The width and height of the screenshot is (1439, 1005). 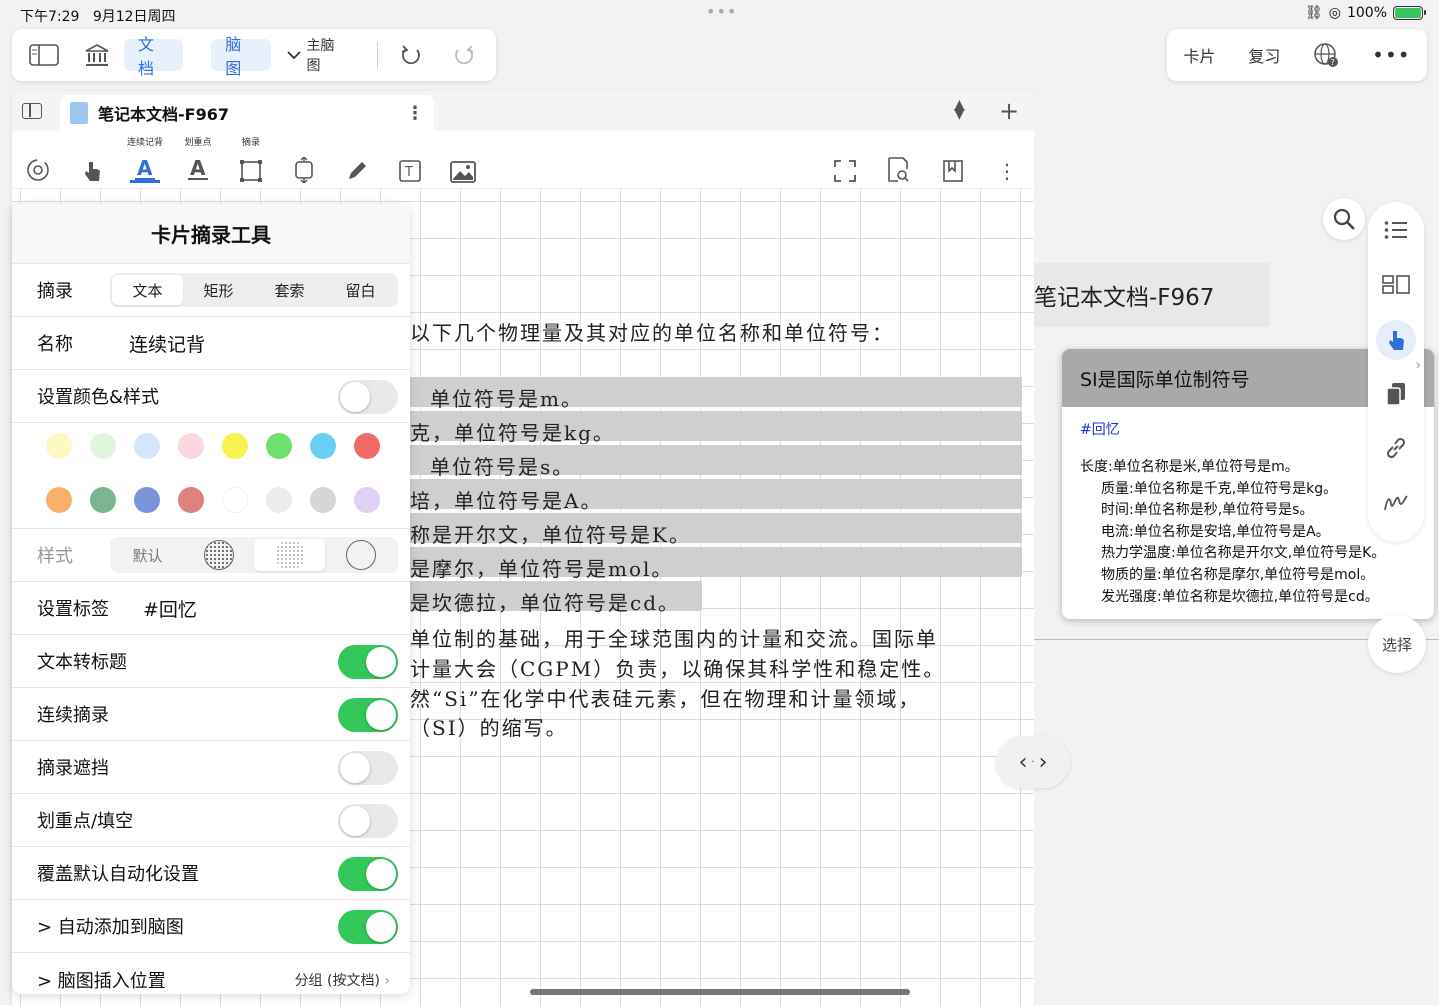 I want to click on excerpt-label: 摘录, so click(x=55, y=291).